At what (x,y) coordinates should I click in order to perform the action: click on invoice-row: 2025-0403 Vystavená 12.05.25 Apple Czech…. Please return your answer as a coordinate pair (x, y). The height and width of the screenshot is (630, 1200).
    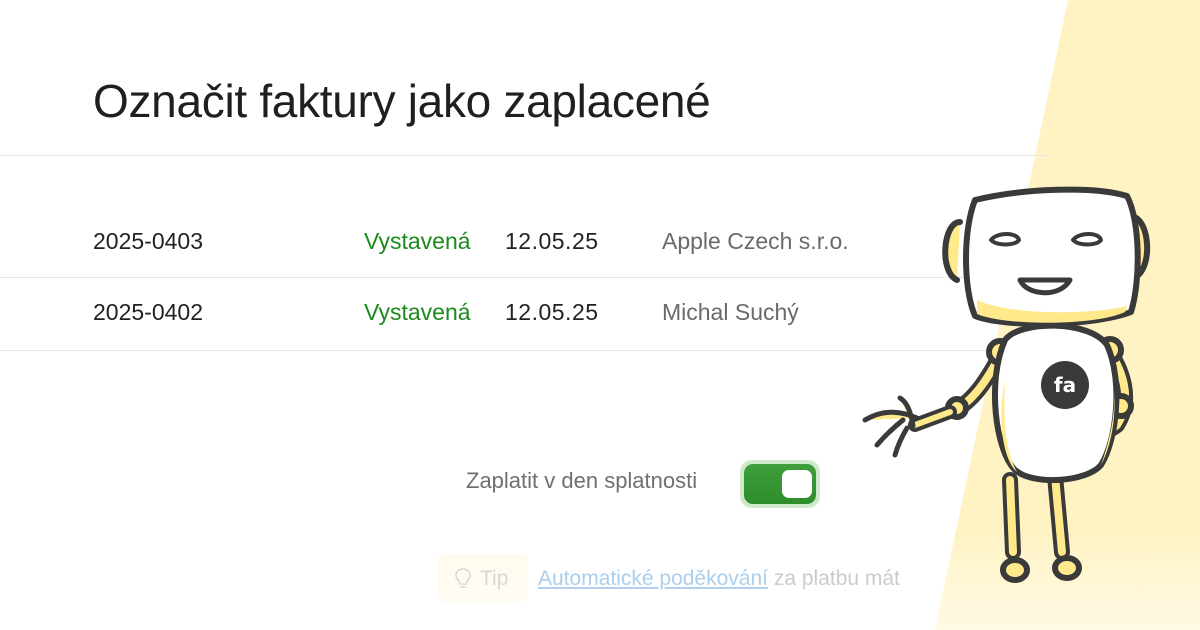
    Looking at the image, I should click on (490, 241).